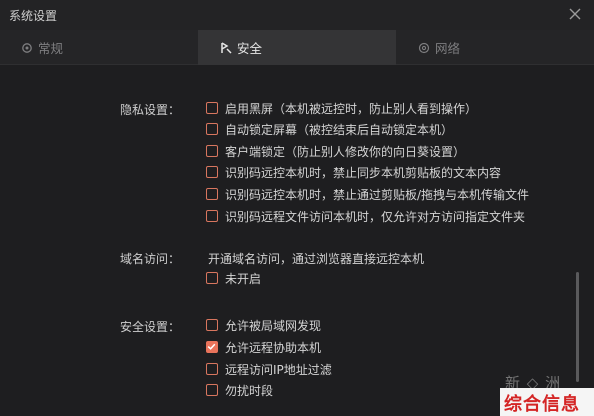 This screenshot has height=416, width=594. What do you see at coordinates (278, 369) in the screenshot?
I see `option-label: 远程访问IP地址过滤` at bounding box center [278, 369].